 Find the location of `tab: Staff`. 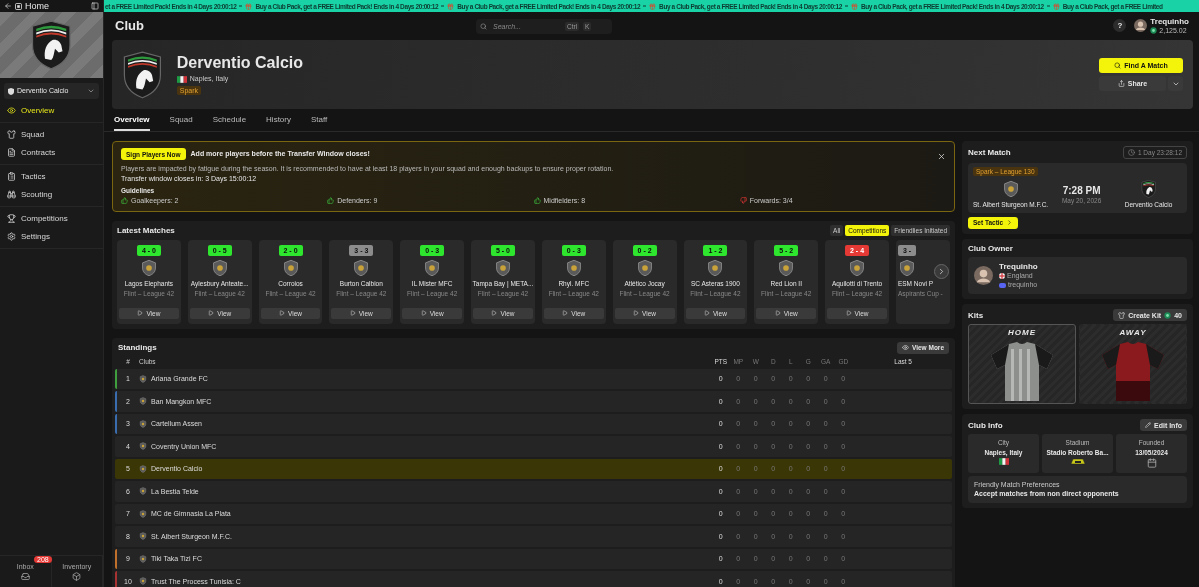

tab: Staff is located at coordinates (319, 120).